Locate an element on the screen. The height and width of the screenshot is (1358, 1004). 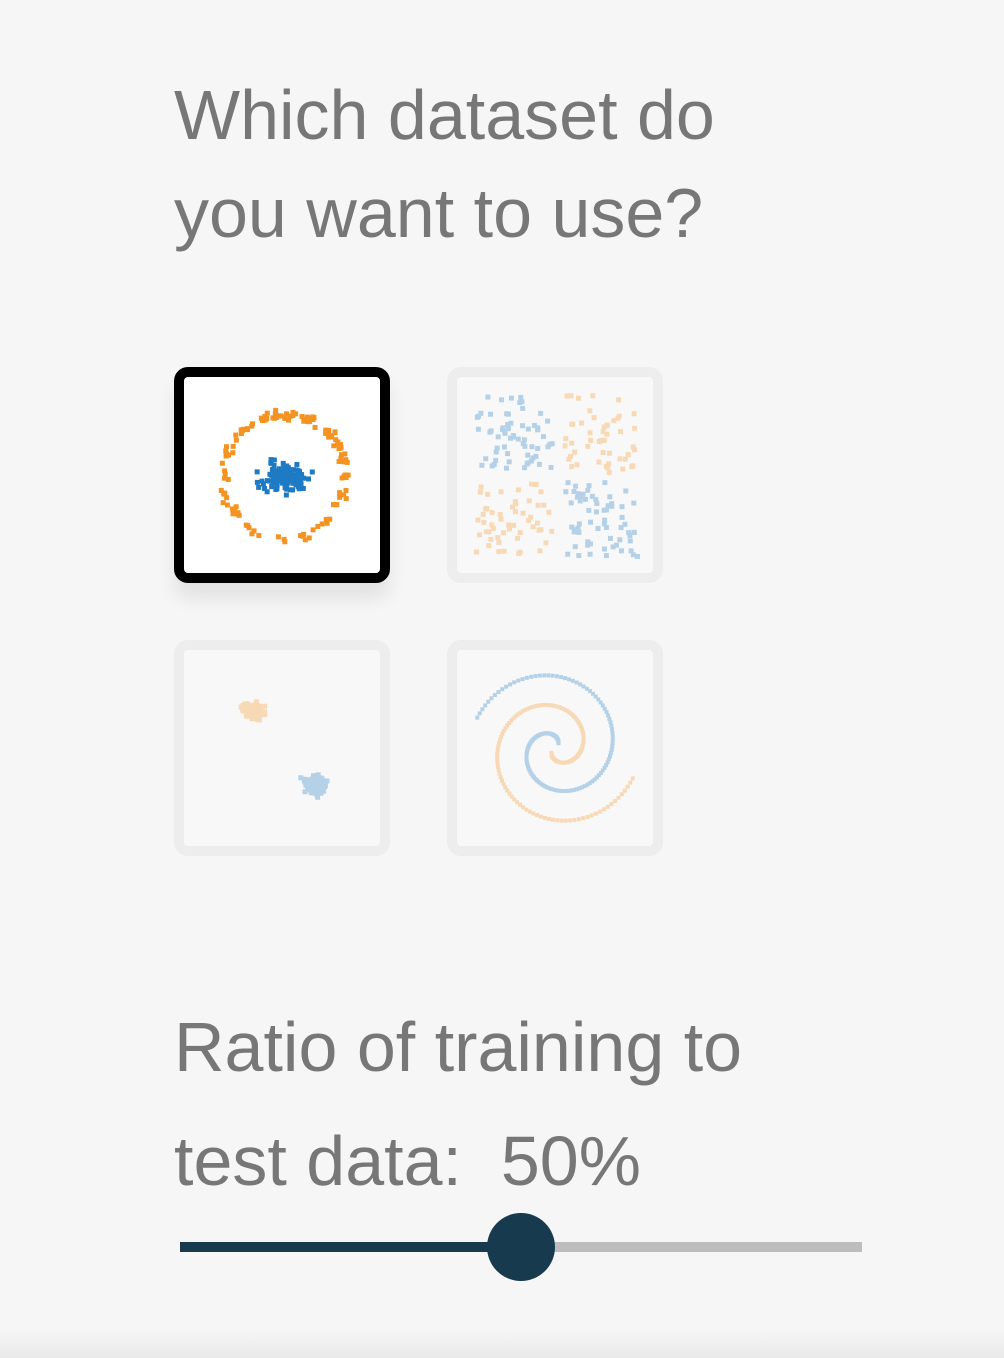
dataset-gaussian-thumbnail is located at coordinates (282, 748).